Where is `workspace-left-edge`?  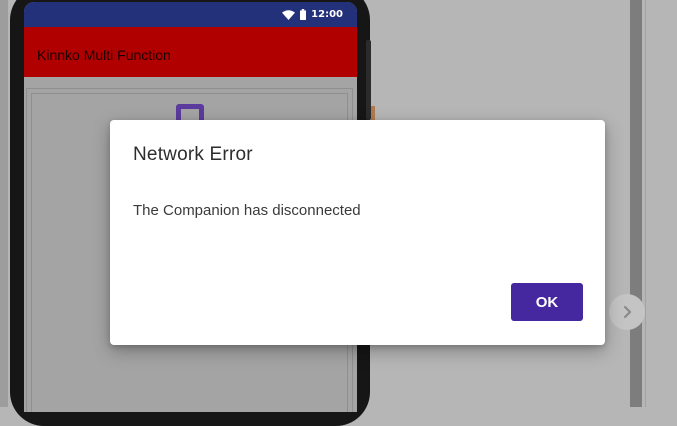
workspace-left-edge is located at coordinates (4, 203).